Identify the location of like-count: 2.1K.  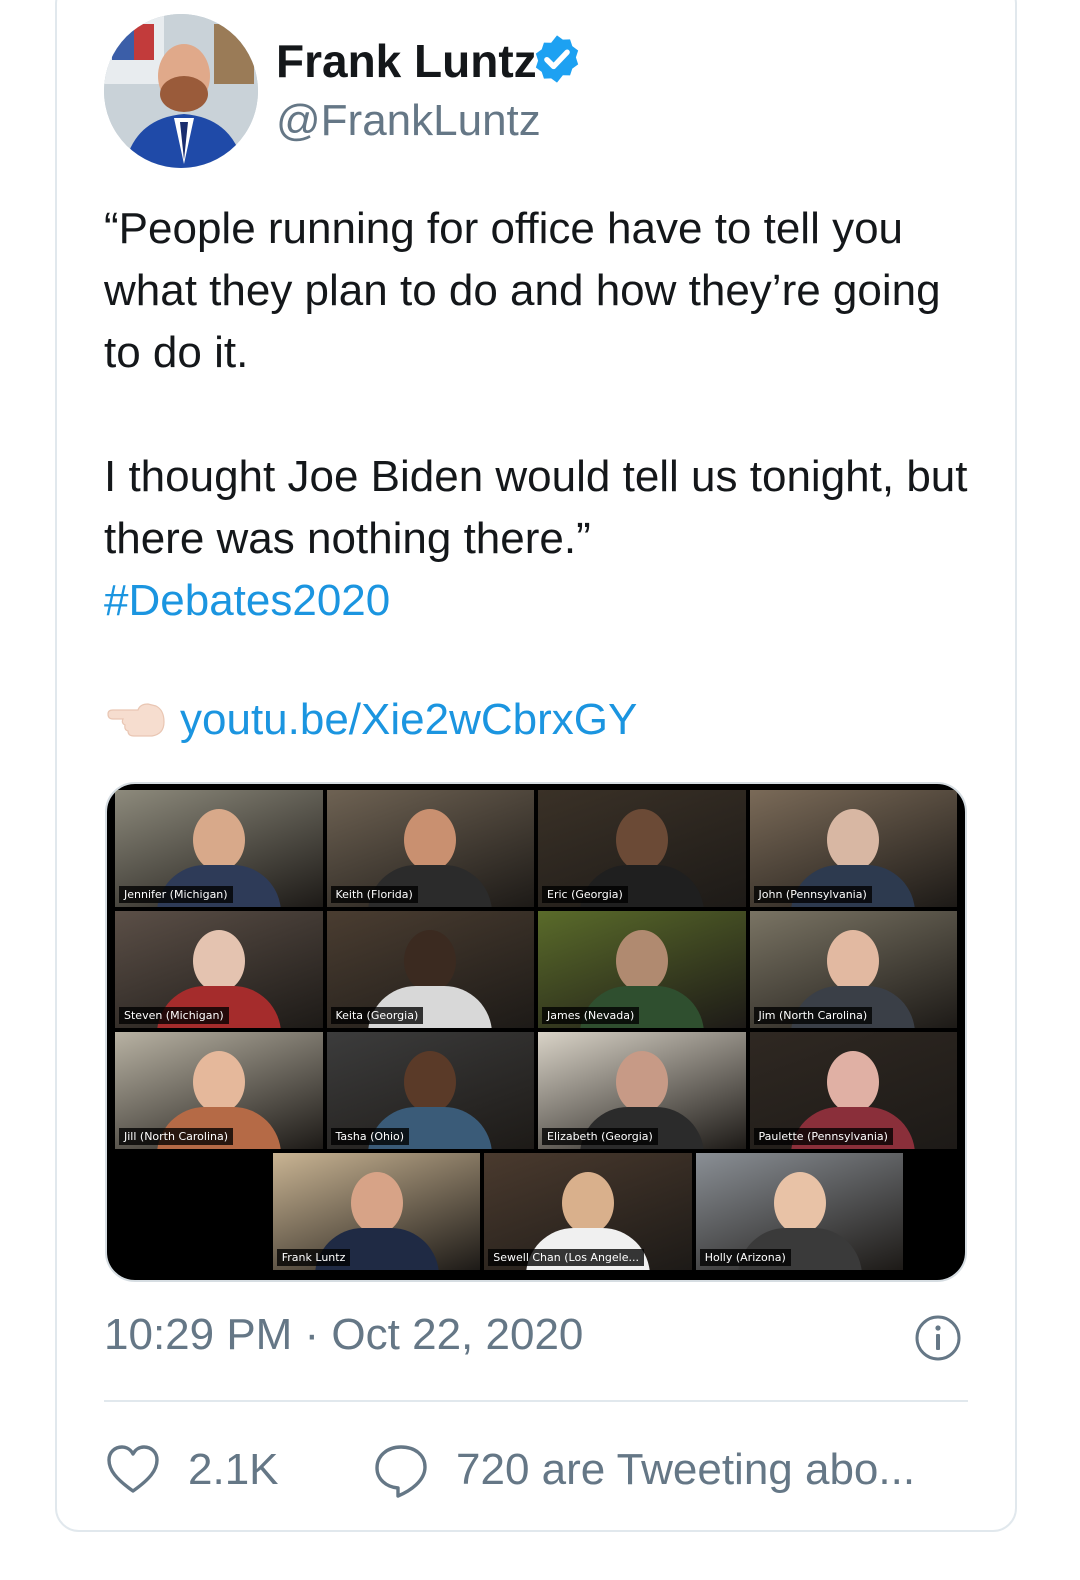
(233, 1469).